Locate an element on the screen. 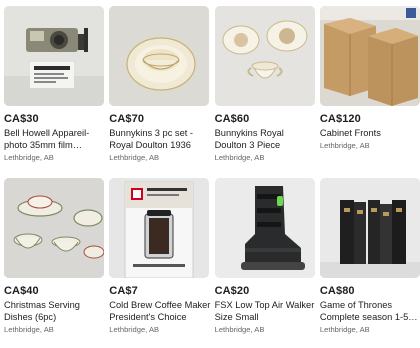 The image size is (420, 348). listing-photo-bowl-plate-set is located at coordinates (159, 56).